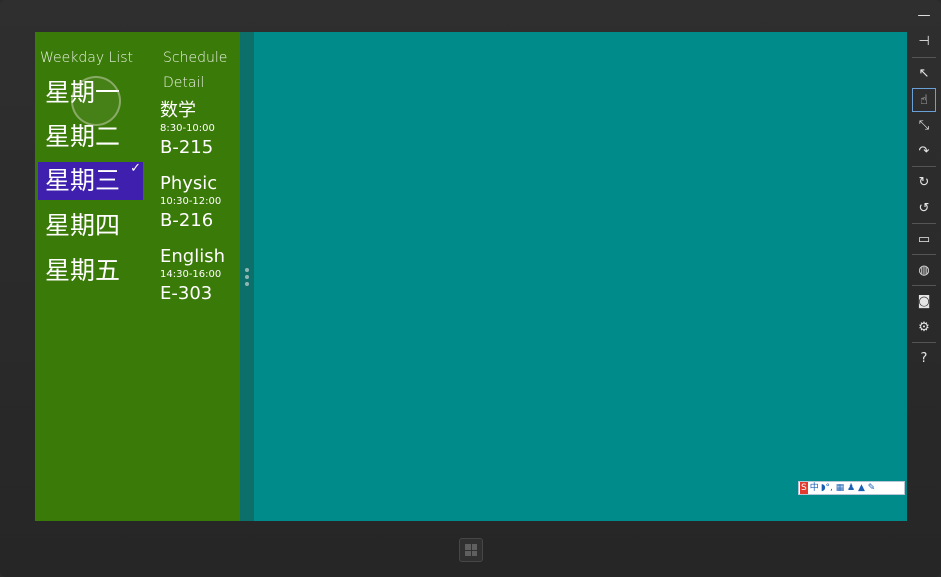 This screenshot has width=941, height=577. I want to click on ime-toolbar: S 中 ◗°, ▦ ♟ ▲ ✎, so click(851, 488).